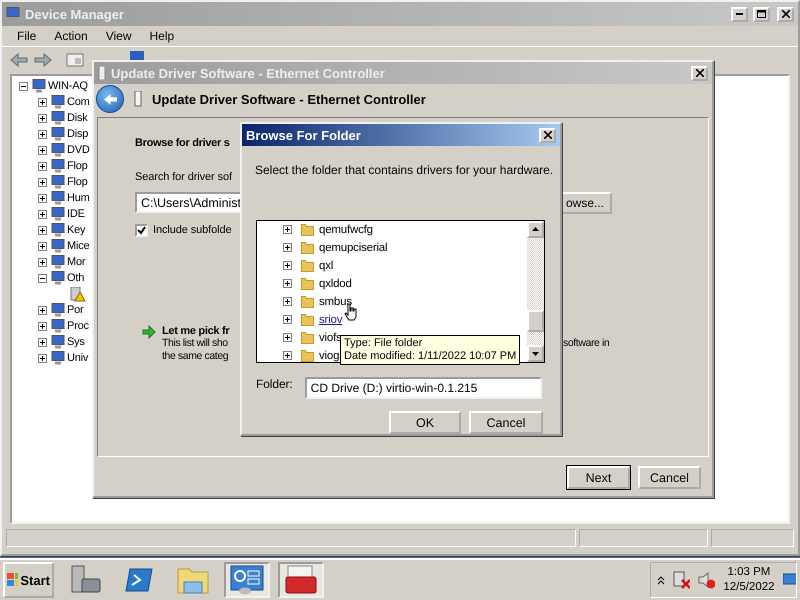 Image resolution: width=800 pixels, height=600 pixels. I want to click on dialog-prompt: Select the folder that contains drivers for your hardware., so click(404, 170).